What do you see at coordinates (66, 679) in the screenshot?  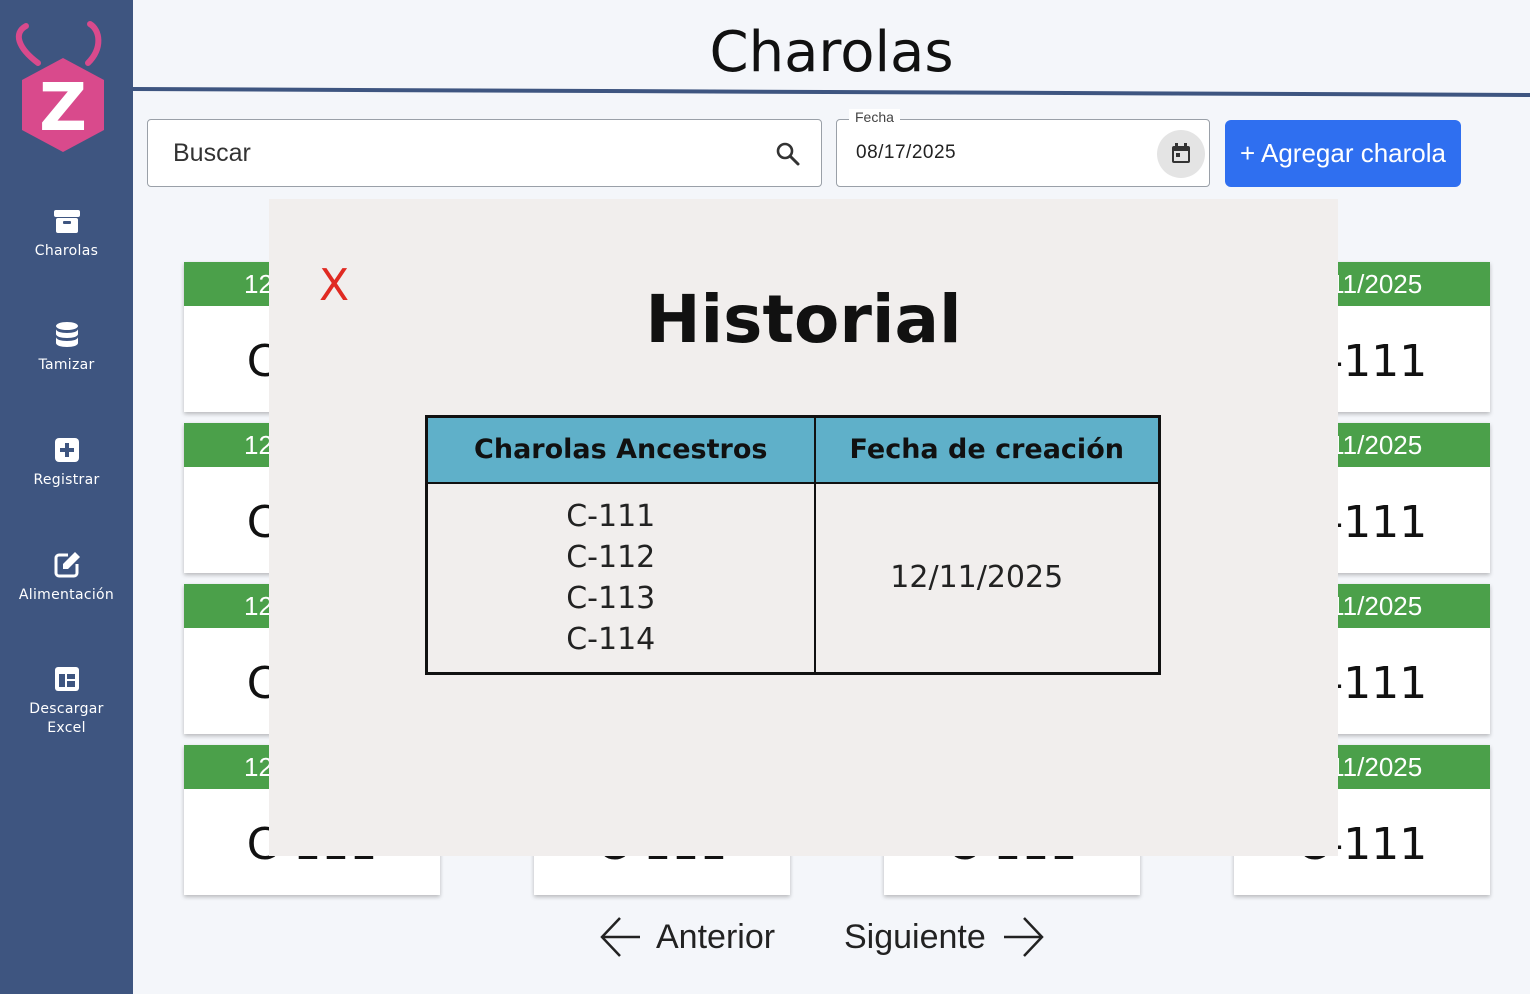 I see `table-layout-icon` at bounding box center [66, 679].